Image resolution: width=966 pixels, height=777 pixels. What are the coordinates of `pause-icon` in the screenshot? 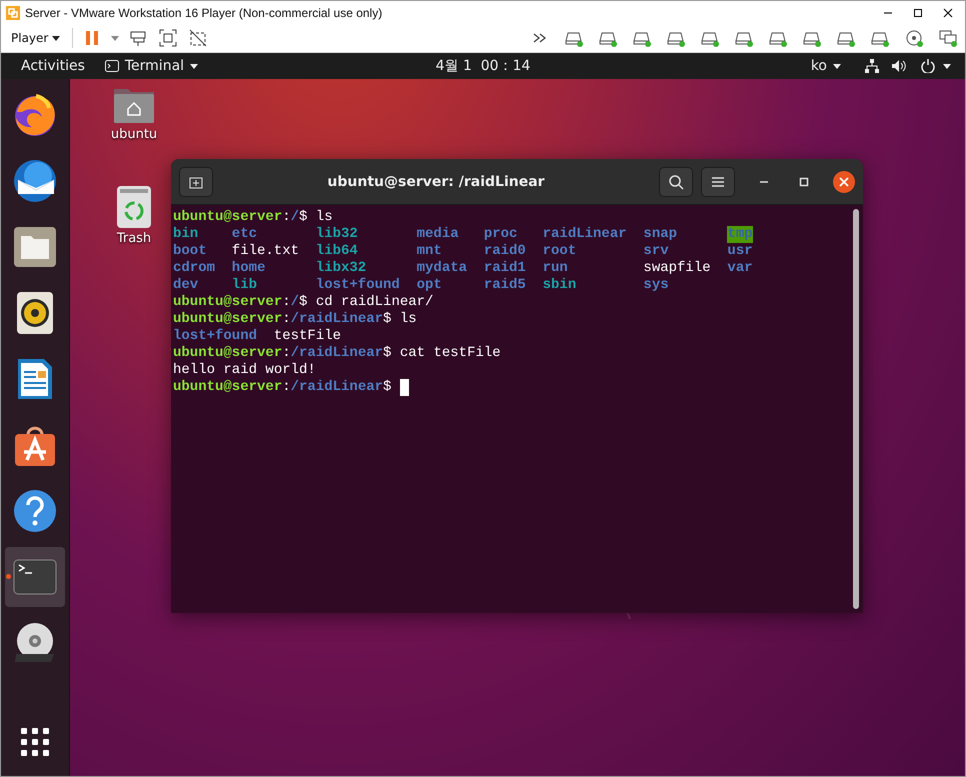 It's located at (92, 38).